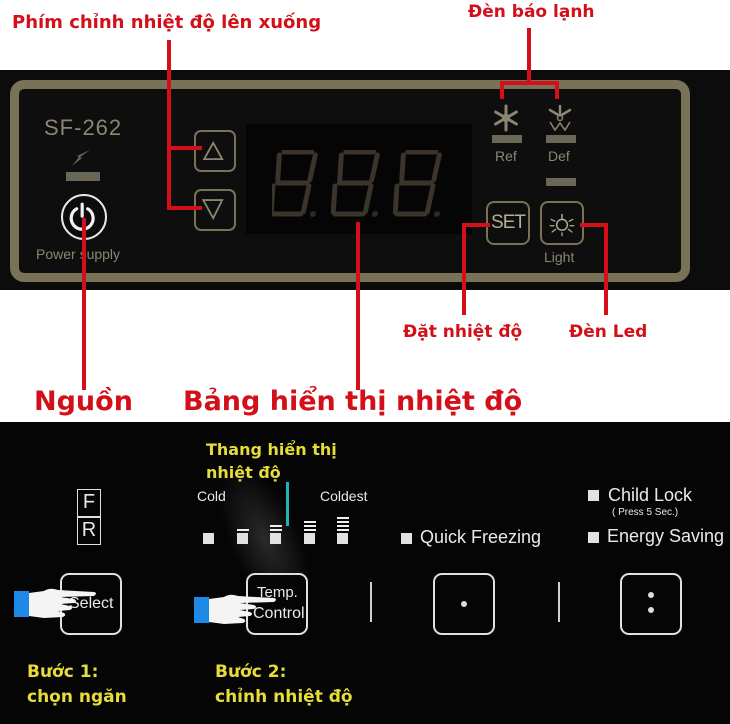 Image resolution: width=730 pixels, height=724 pixels. Describe the element at coordinates (651, 595) in the screenshot. I see `double-dot-icon-top` at that location.